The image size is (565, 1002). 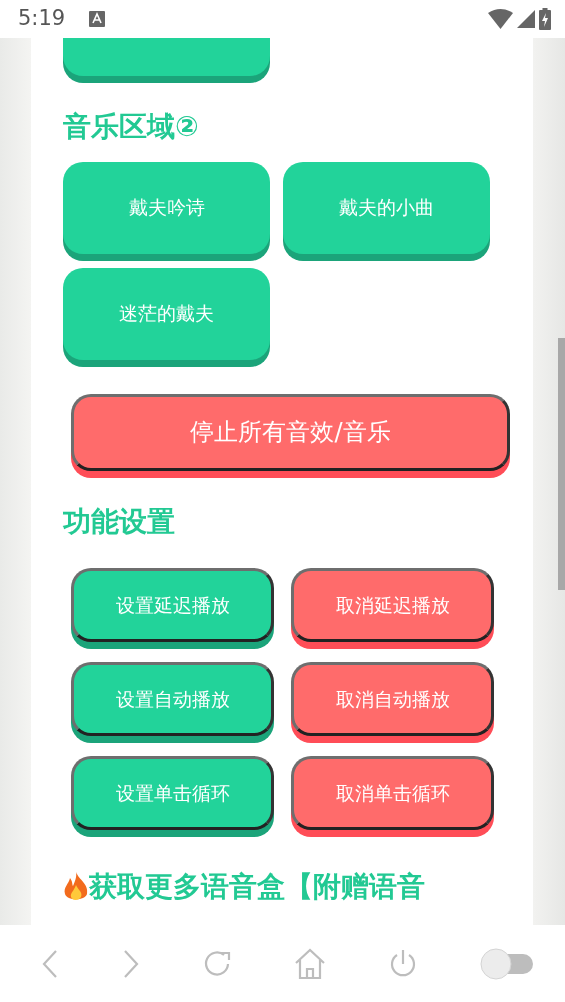 What do you see at coordinates (217, 963) in the screenshot?
I see `reload-icon` at bounding box center [217, 963].